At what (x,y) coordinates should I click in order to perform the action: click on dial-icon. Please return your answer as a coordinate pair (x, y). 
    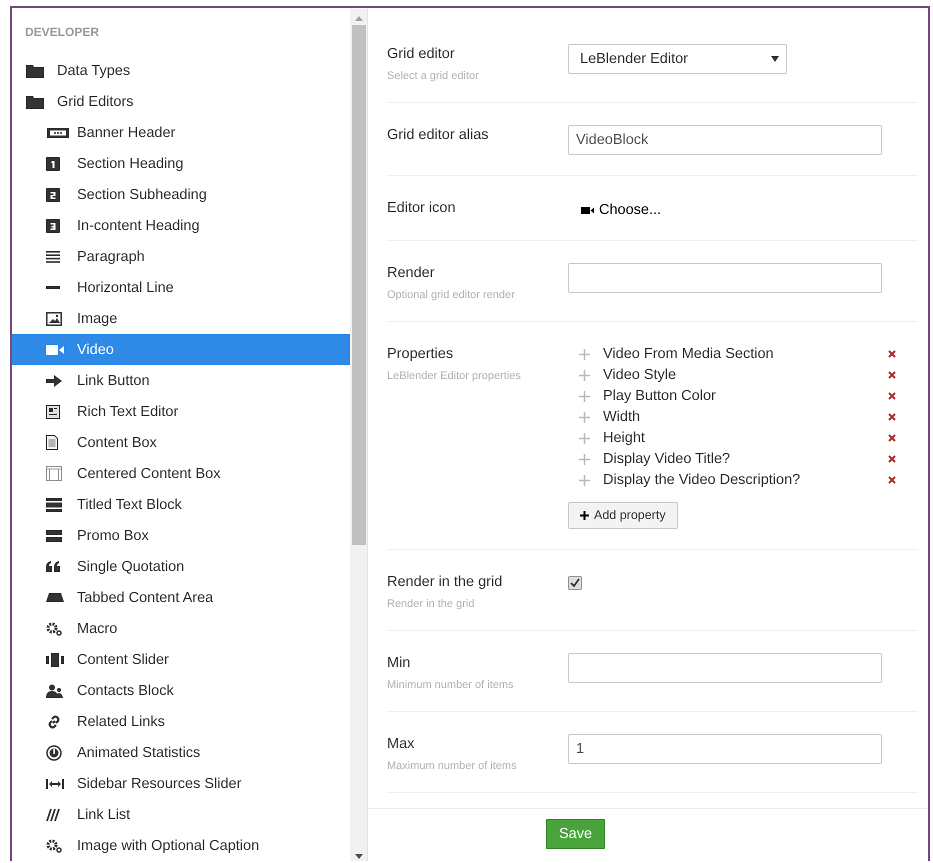
    Looking at the image, I should click on (54, 752).